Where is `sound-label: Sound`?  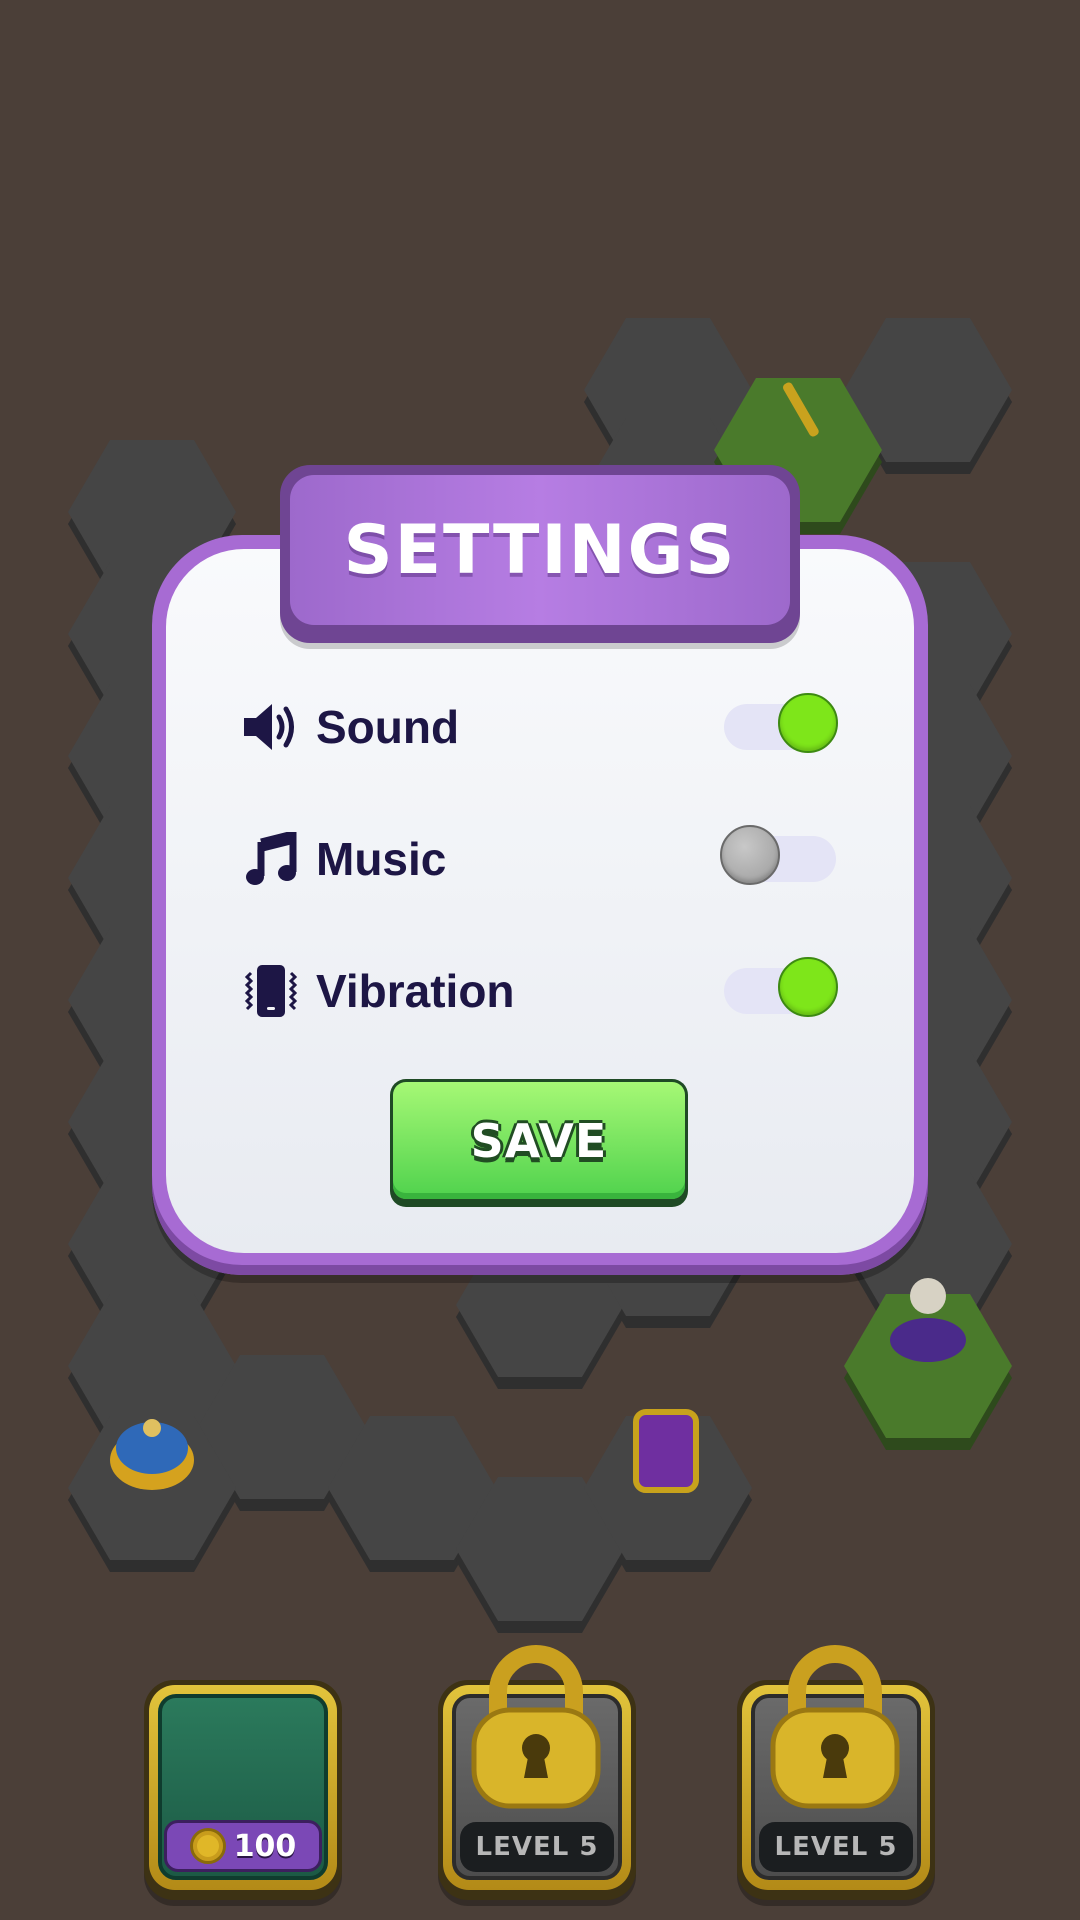
sound-label: Sound is located at coordinates (388, 727).